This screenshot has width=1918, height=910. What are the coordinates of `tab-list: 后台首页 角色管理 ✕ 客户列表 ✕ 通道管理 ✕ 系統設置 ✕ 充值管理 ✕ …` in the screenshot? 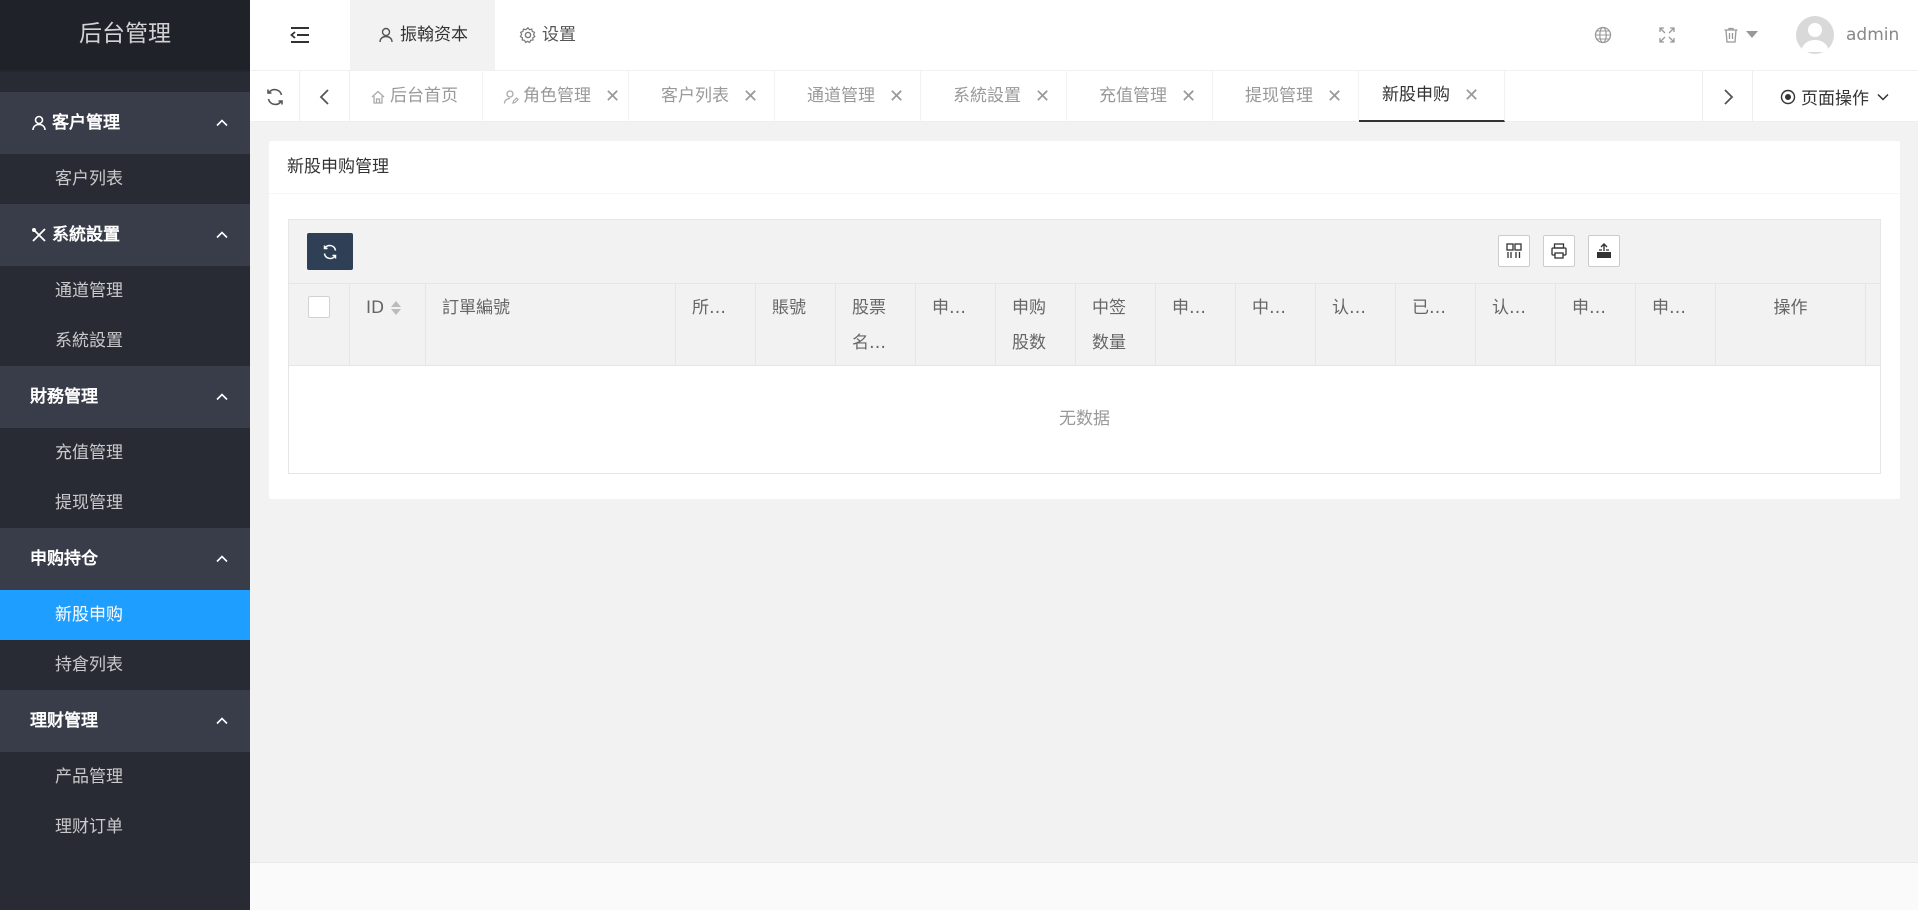 It's located at (927, 96).